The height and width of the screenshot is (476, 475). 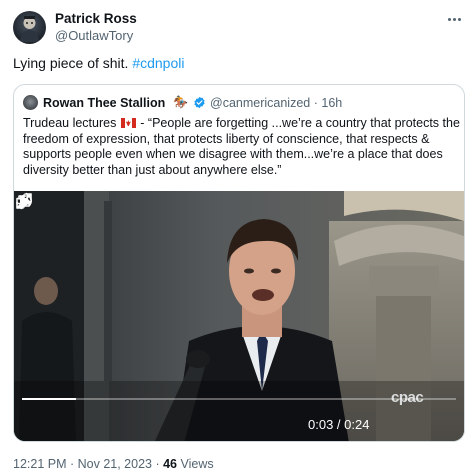 What do you see at coordinates (82, 464) in the screenshot?
I see `tweet-timestamp: 12:21 PM · Nov 21, 2023` at bounding box center [82, 464].